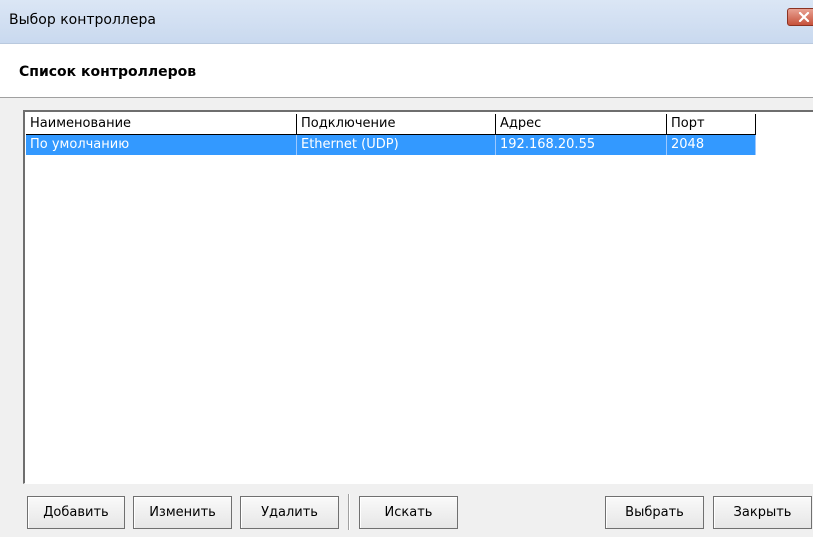 The image size is (813, 537). Describe the element at coordinates (182, 512) in the screenshot. I see `edit-button: Изменить` at that location.